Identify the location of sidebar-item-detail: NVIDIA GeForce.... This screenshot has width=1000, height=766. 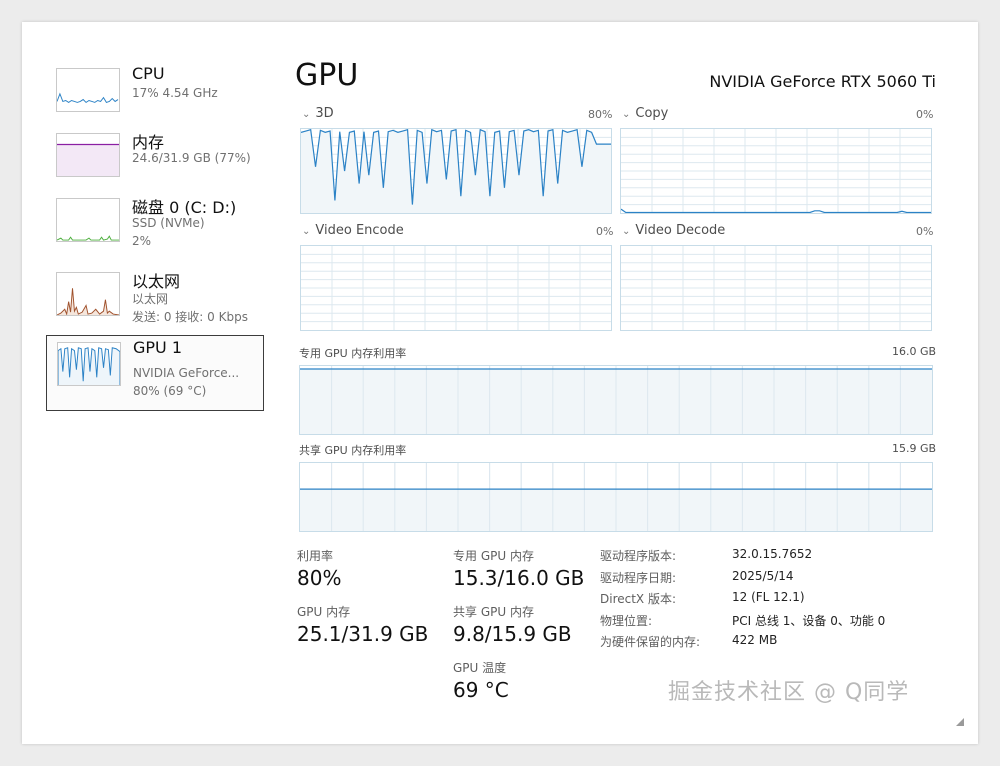
(186, 373).